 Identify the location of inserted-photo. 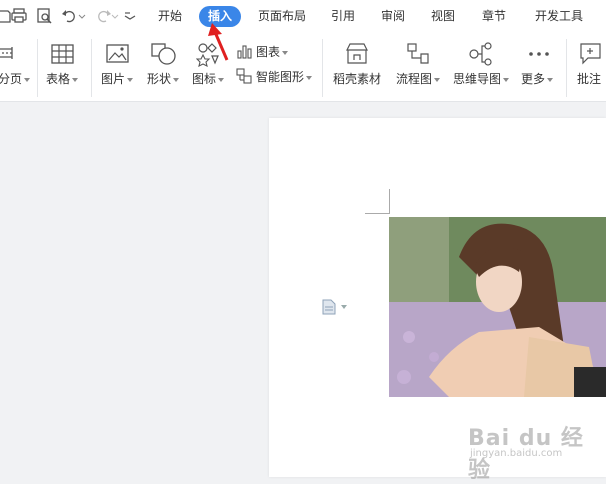
(497, 307).